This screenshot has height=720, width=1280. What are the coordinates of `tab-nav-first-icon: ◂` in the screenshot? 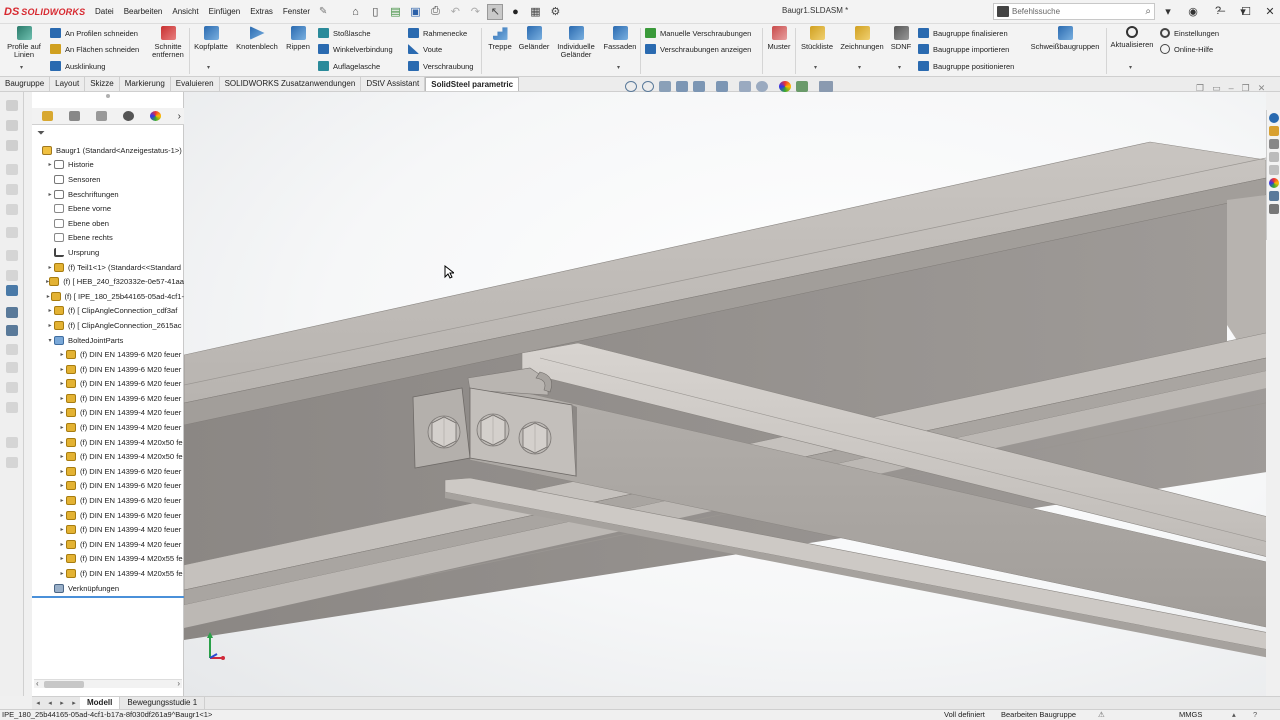 It's located at (38, 703).